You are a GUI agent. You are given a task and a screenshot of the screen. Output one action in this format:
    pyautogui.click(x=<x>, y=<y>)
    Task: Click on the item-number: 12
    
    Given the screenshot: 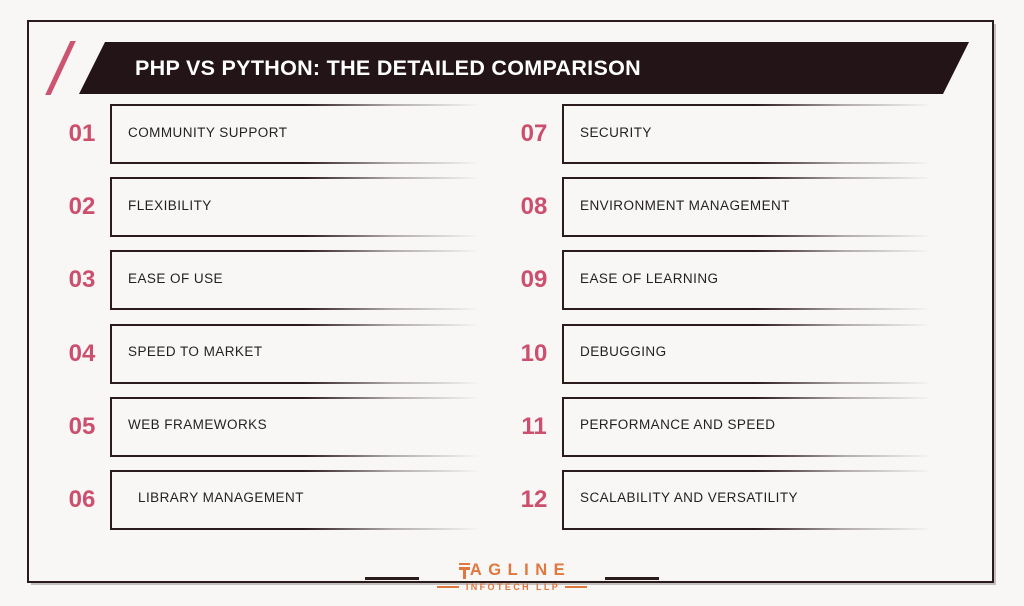 What is the action you would take?
    pyautogui.click(x=534, y=499)
    